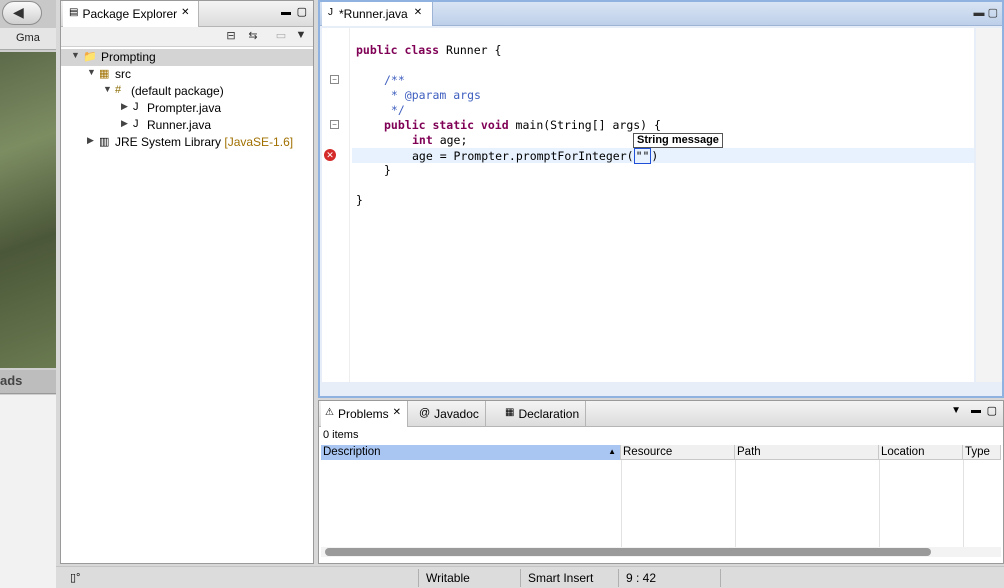 The height and width of the screenshot is (588, 1004). Describe the element at coordinates (678, 452) in the screenshot. I see `column-header-resource: Resource` at that location.